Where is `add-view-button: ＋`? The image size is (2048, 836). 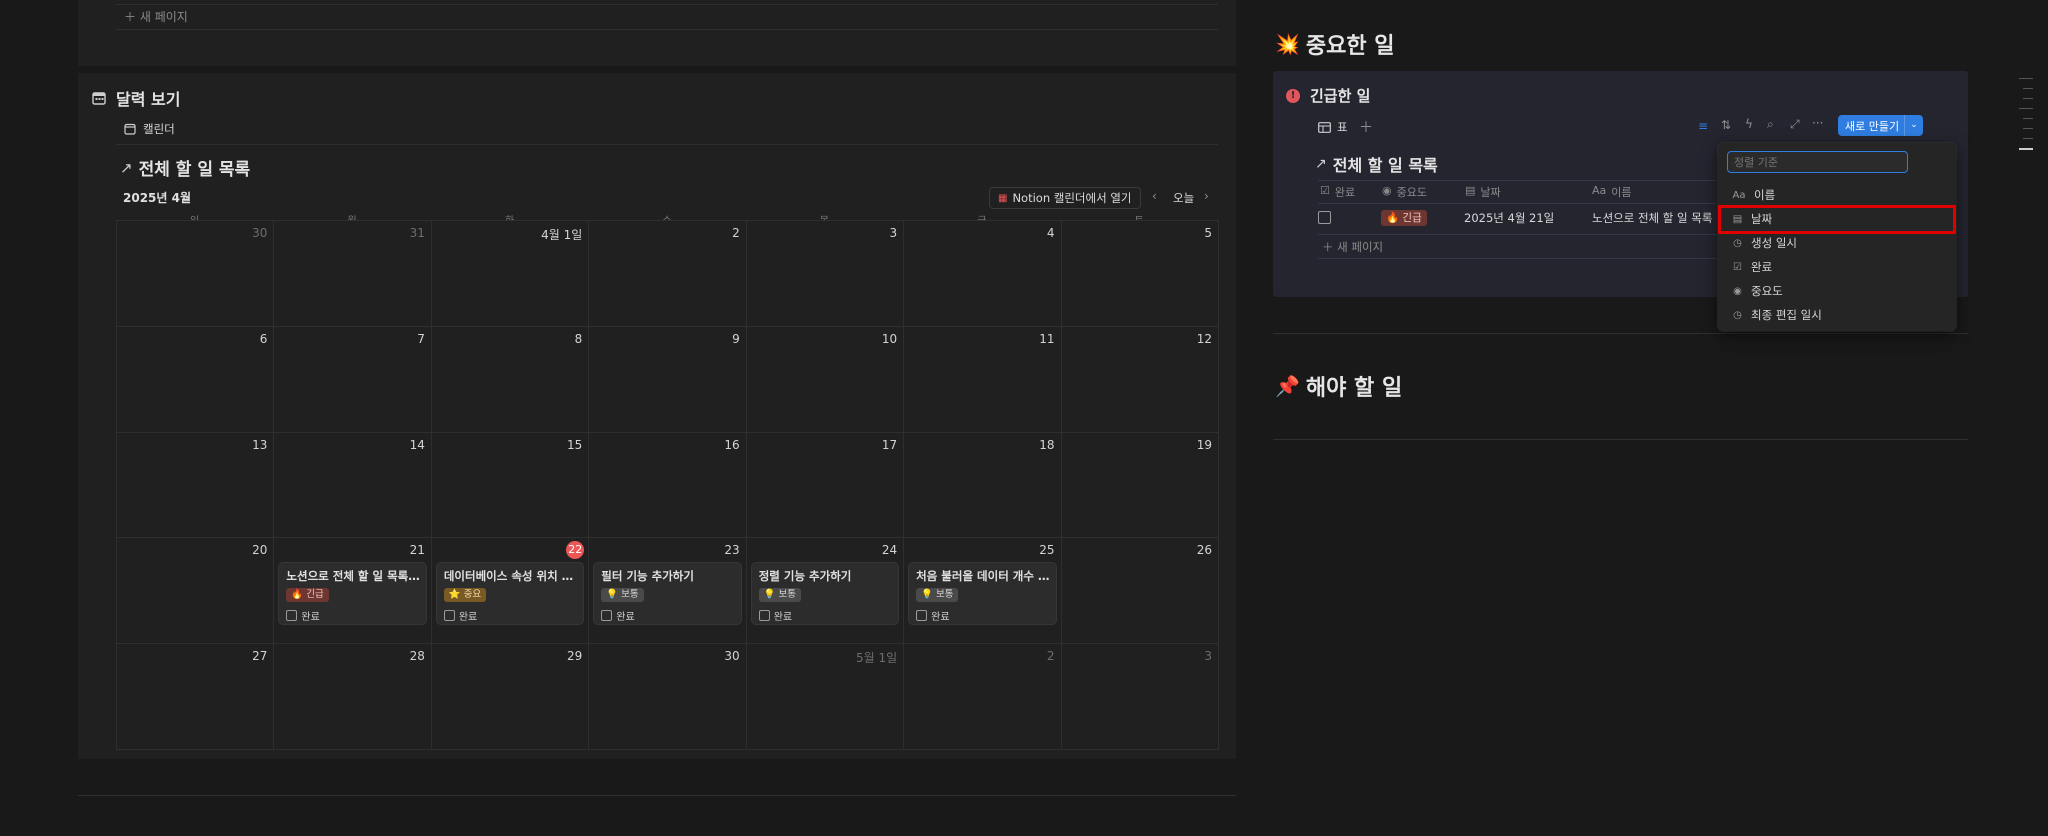
add-view-button: ＋ is located at coordinates (1366, 127).